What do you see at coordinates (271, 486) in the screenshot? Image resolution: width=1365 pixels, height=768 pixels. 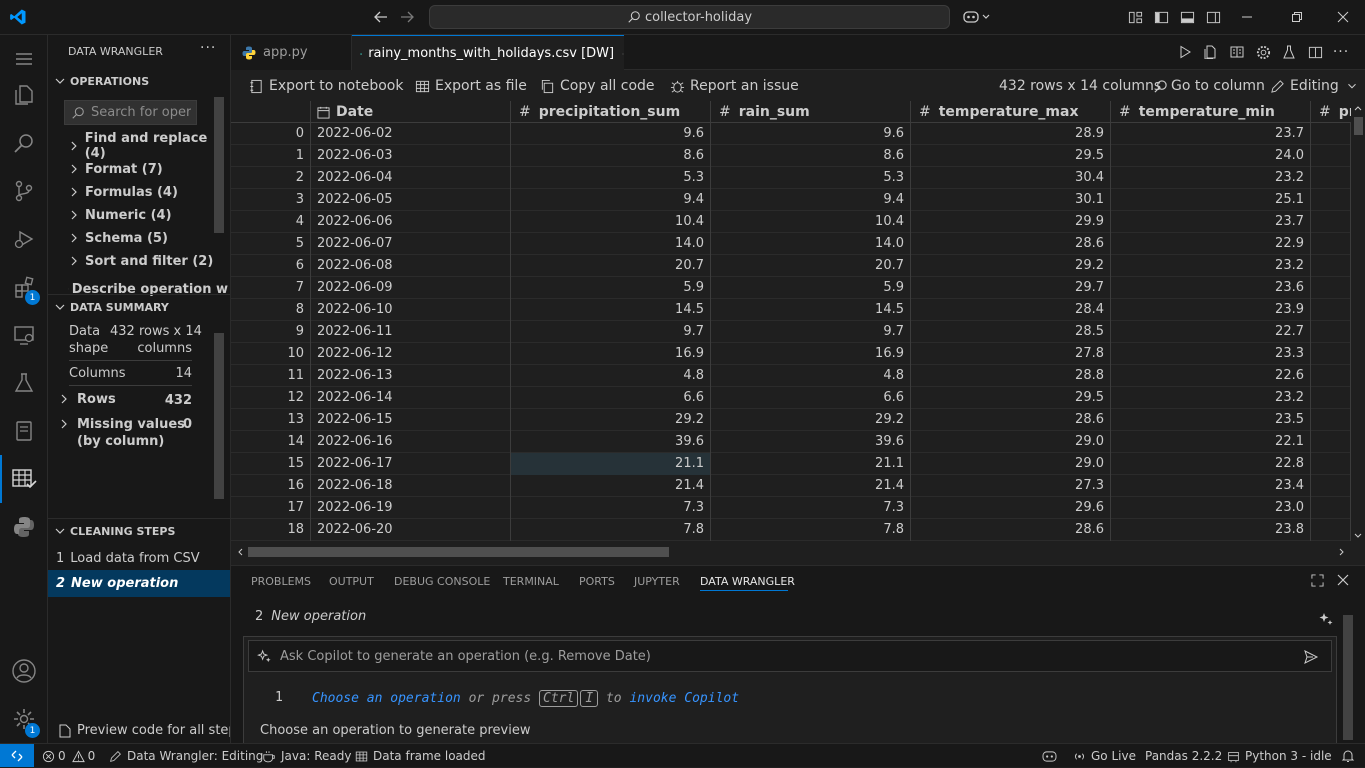 I see `row-index-cell: 16` at bounding box center [271, 486].